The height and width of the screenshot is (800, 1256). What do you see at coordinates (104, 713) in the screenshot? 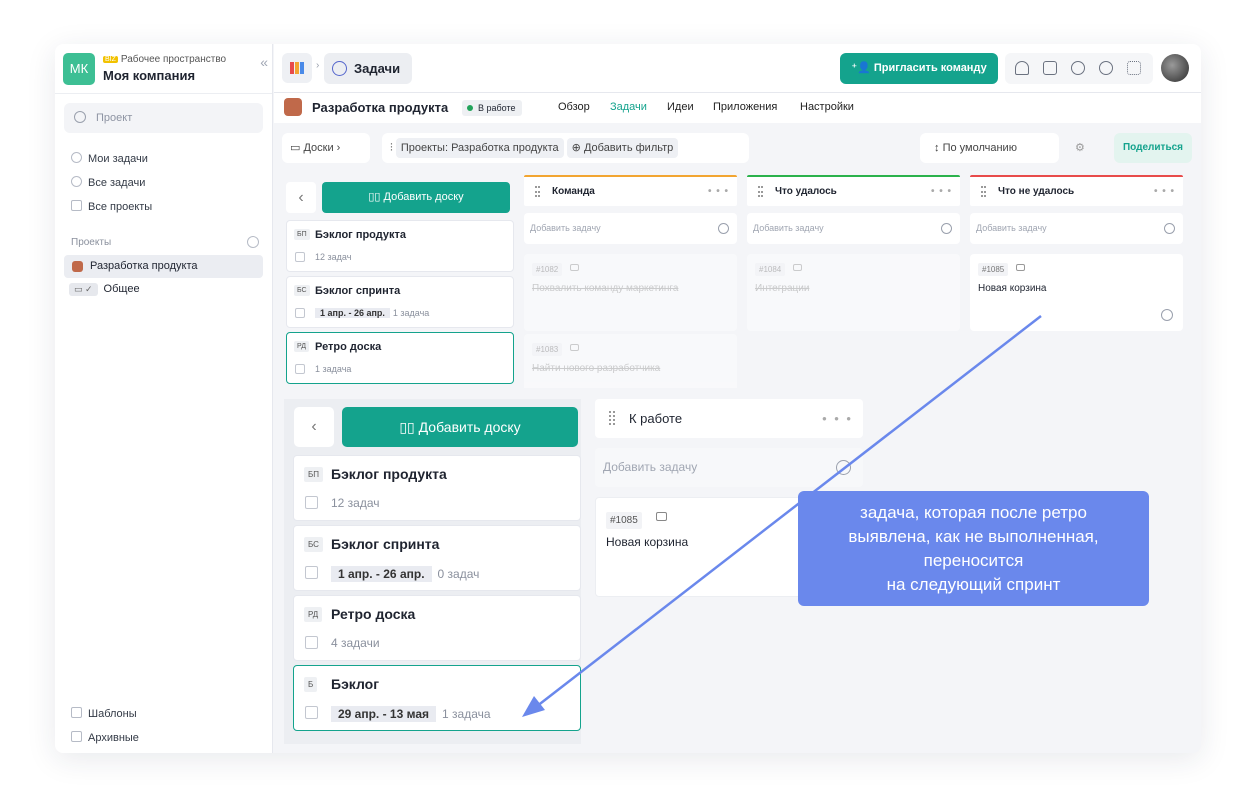
I see `nav-templates: Шаблоны` at bounding box center [104, 713].